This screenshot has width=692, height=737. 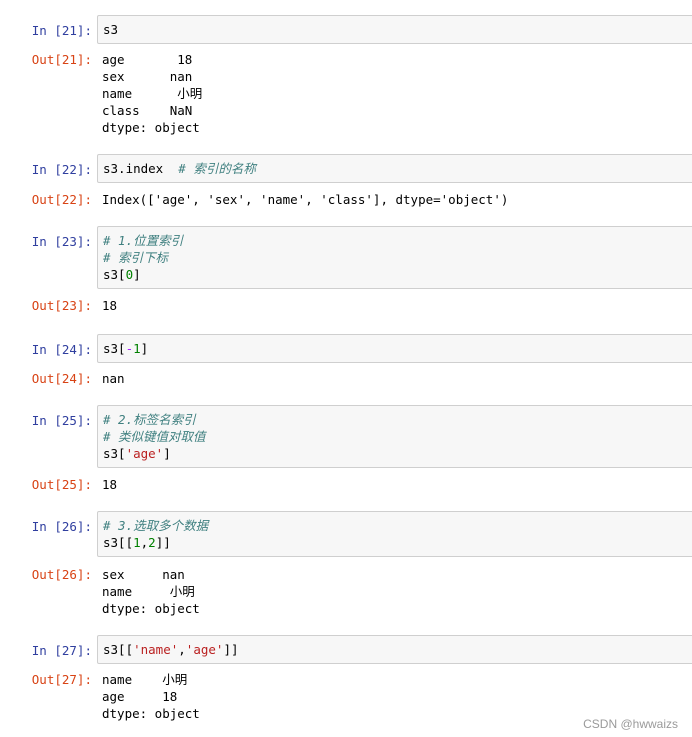 What do you see at coordinates (141, 168) in the screenshot?
I see `code-main: s3.index` at bounding box center [141, 168].